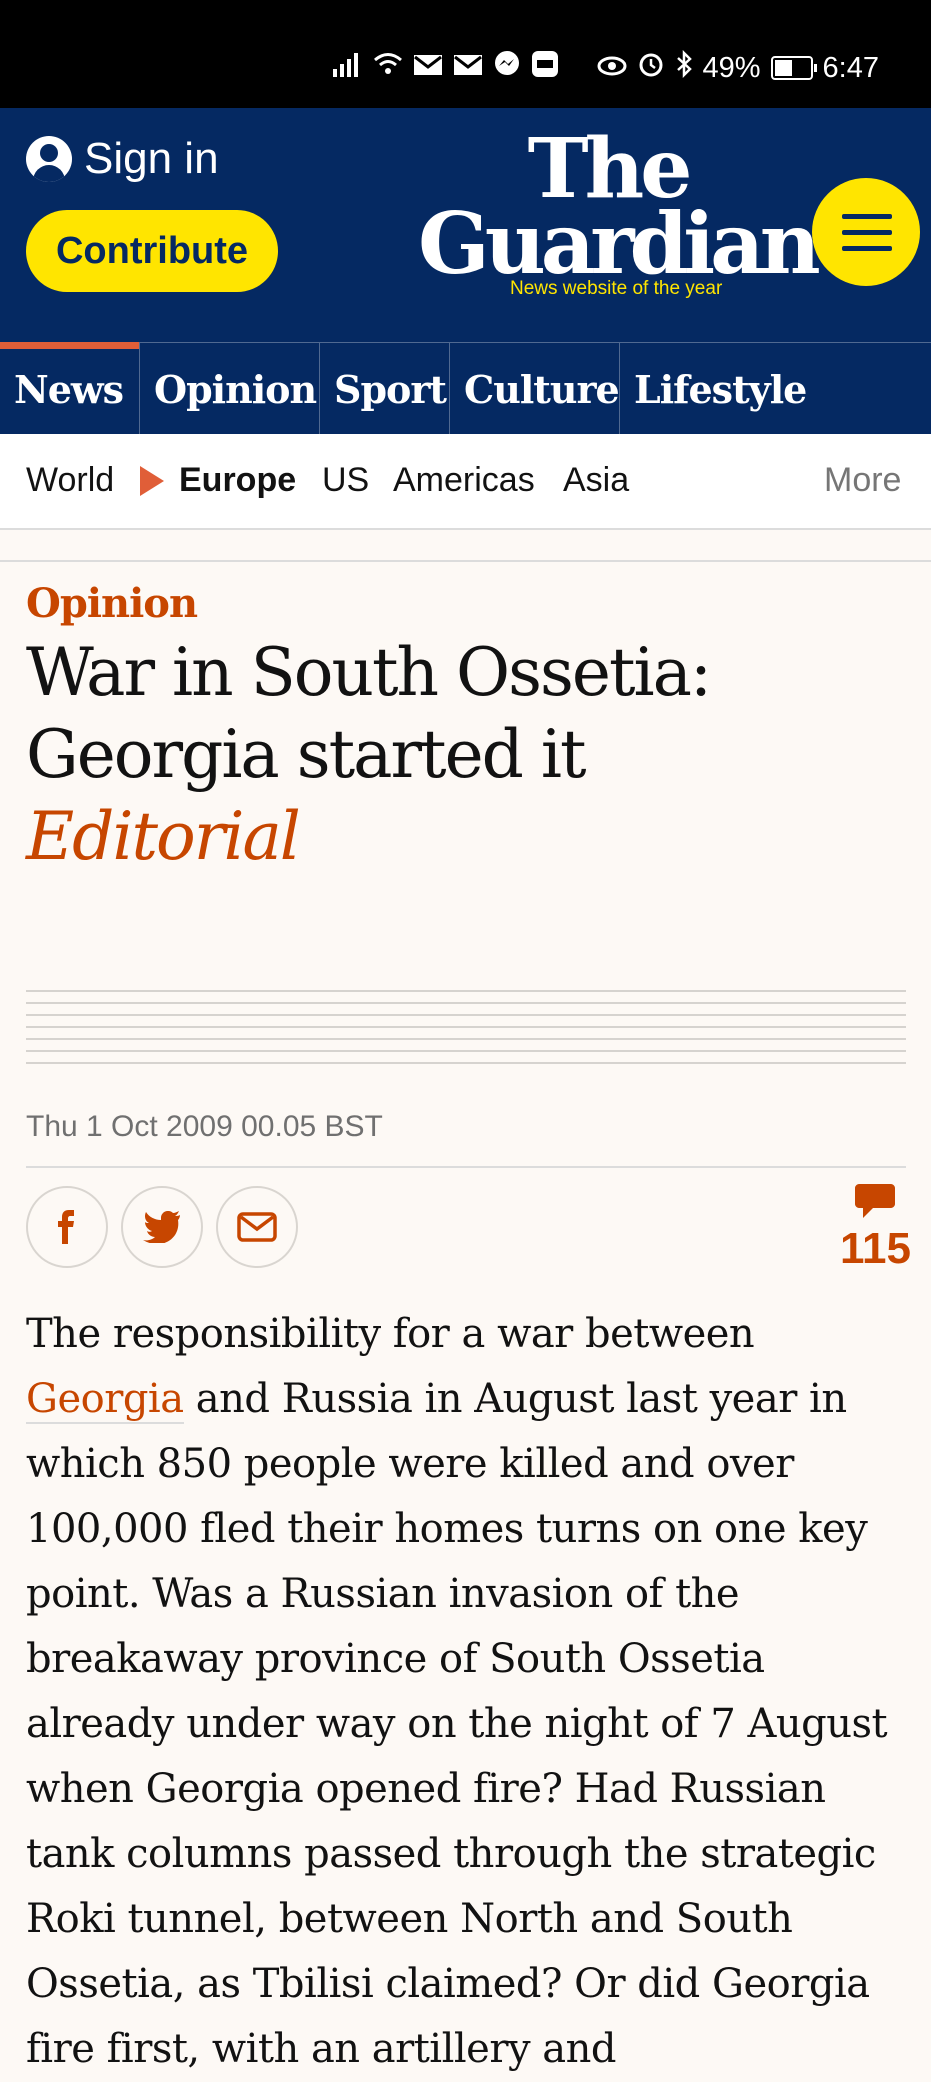 This screenshot has height=2082, width=931. I want to click on guardian-logo: The Guardian News website of the year, so click(619, 213).